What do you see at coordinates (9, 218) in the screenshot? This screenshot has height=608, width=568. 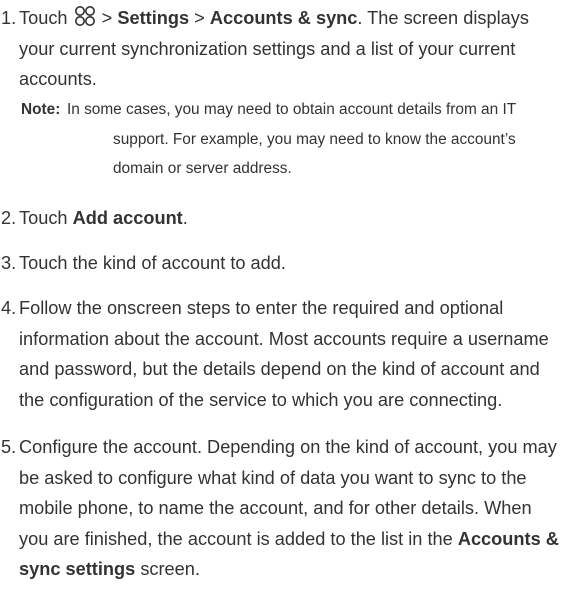 I see `step-number: 2.` at bounding box center [9, 218].